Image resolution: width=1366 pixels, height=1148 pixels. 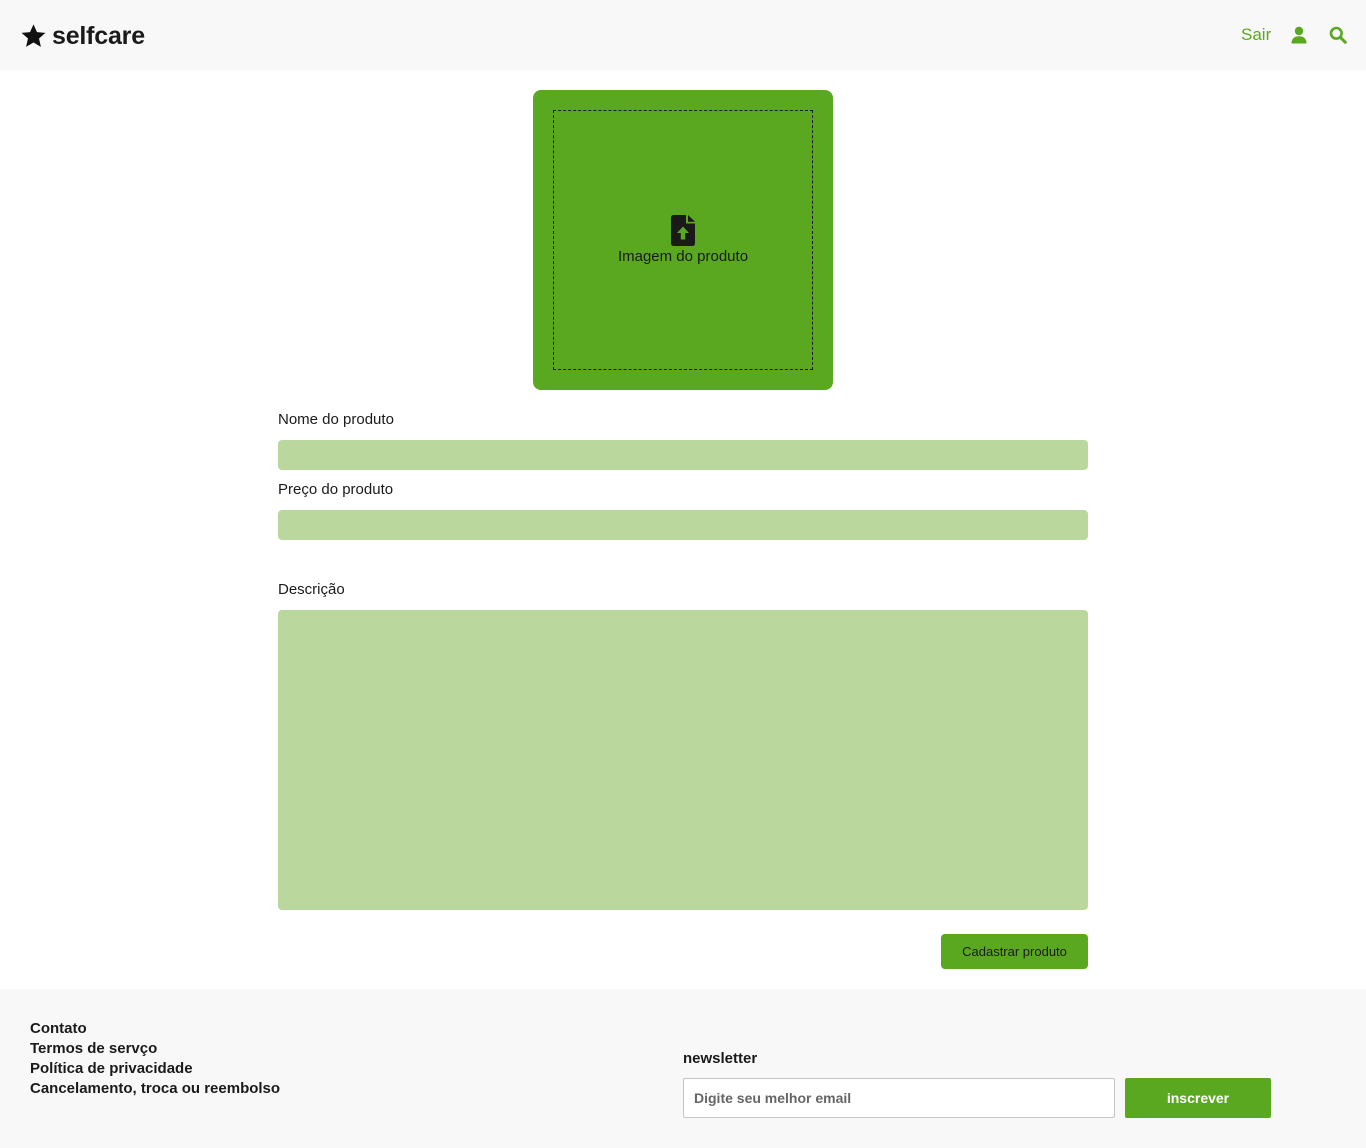 What do you see at coordinates (1014, 951) in the screenshot?
I see `register-product-button: Cadastrar produto` at bounding box center [1014, 951].